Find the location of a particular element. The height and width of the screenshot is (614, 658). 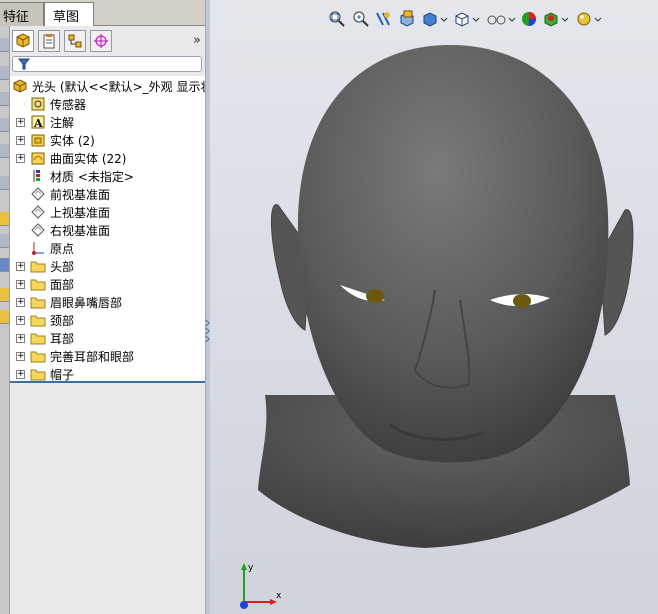

left-tool-strip is located at coordinates (5, 320).